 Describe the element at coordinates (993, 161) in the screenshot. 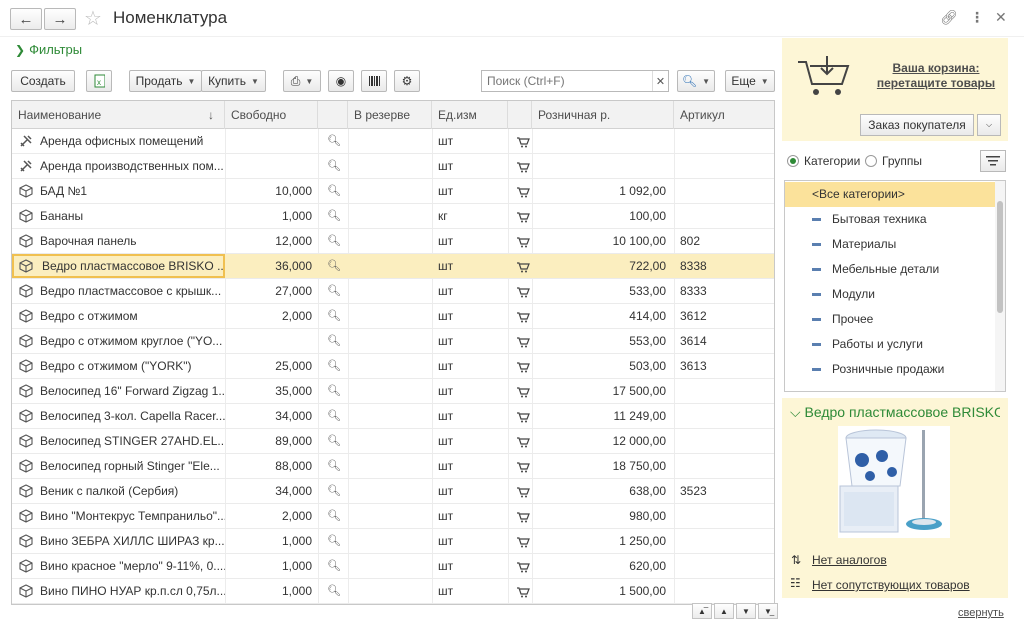

I see `category-filter-button` at that location.